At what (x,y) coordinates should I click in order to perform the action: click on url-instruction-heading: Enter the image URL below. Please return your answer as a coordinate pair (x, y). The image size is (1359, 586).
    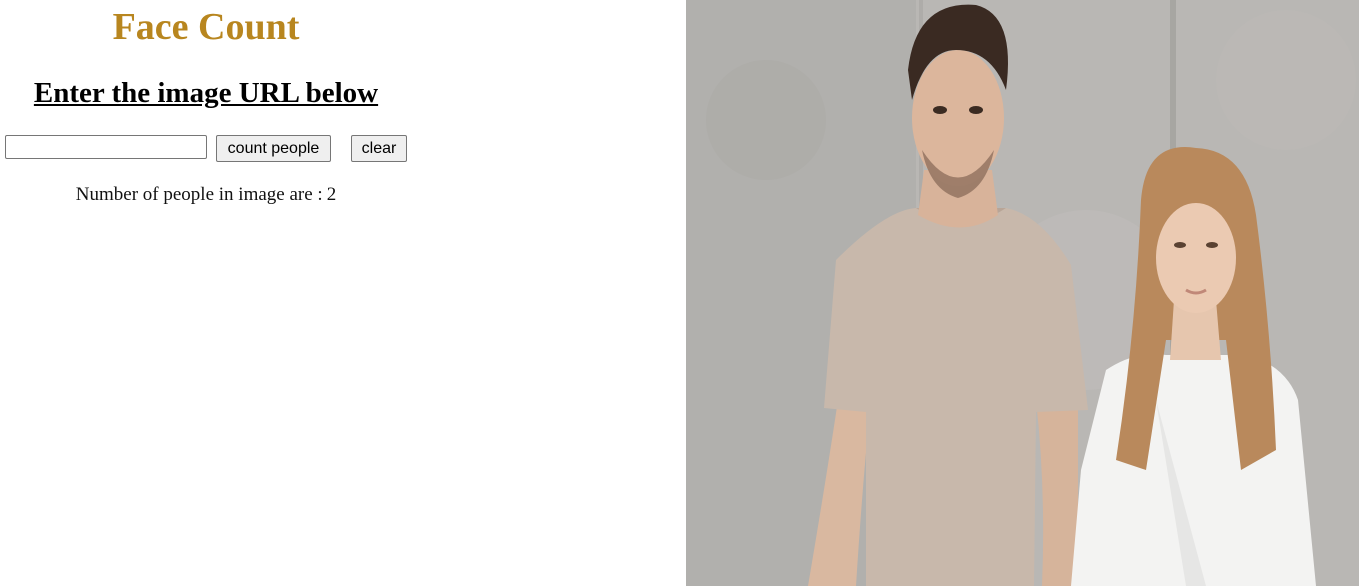
    Looking at the image, I should click on (206, 93).